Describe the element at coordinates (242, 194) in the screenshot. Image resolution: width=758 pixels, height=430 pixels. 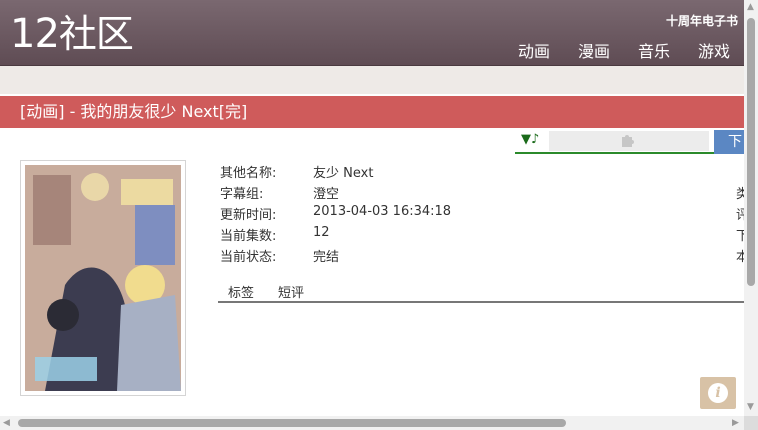
I see `detail-label: 字幕组:` at that location.